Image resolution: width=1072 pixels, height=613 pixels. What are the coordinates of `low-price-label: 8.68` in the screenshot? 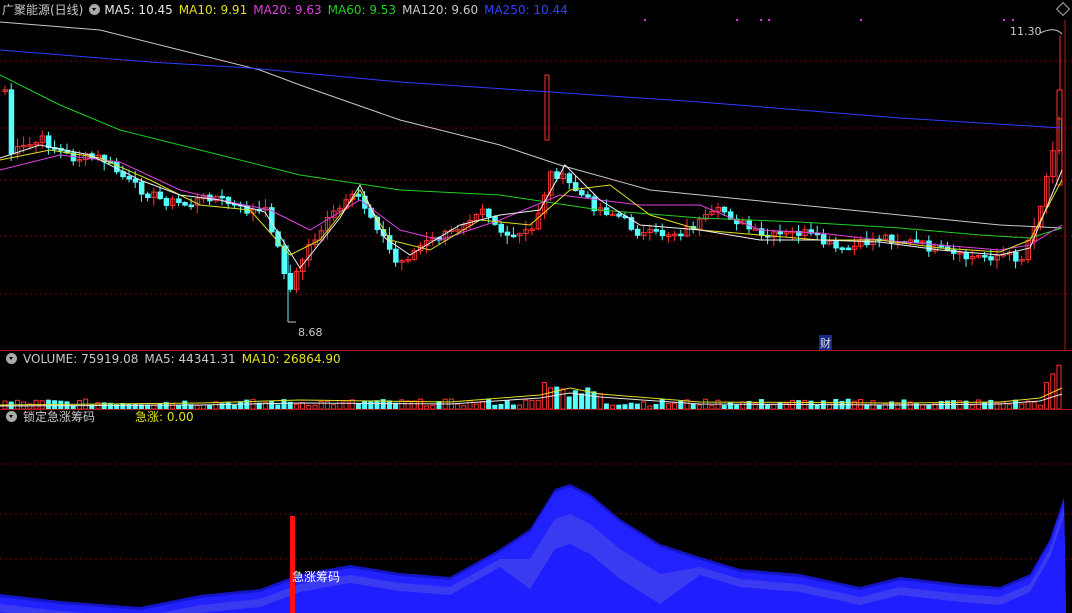 It's located at (310, 332).